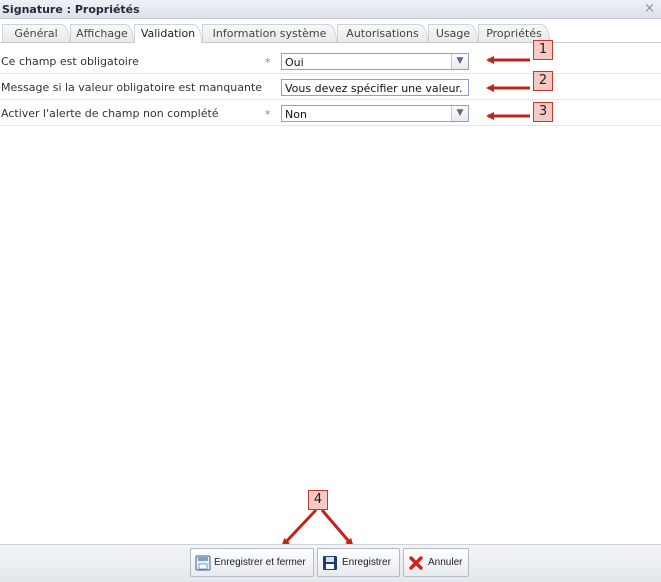 The height and width of the screenshot is (582, 661). What do you see at coordinates (543, 50) in the screenshot?
I see `callout-1: 1` at bounding box center [543, 50].